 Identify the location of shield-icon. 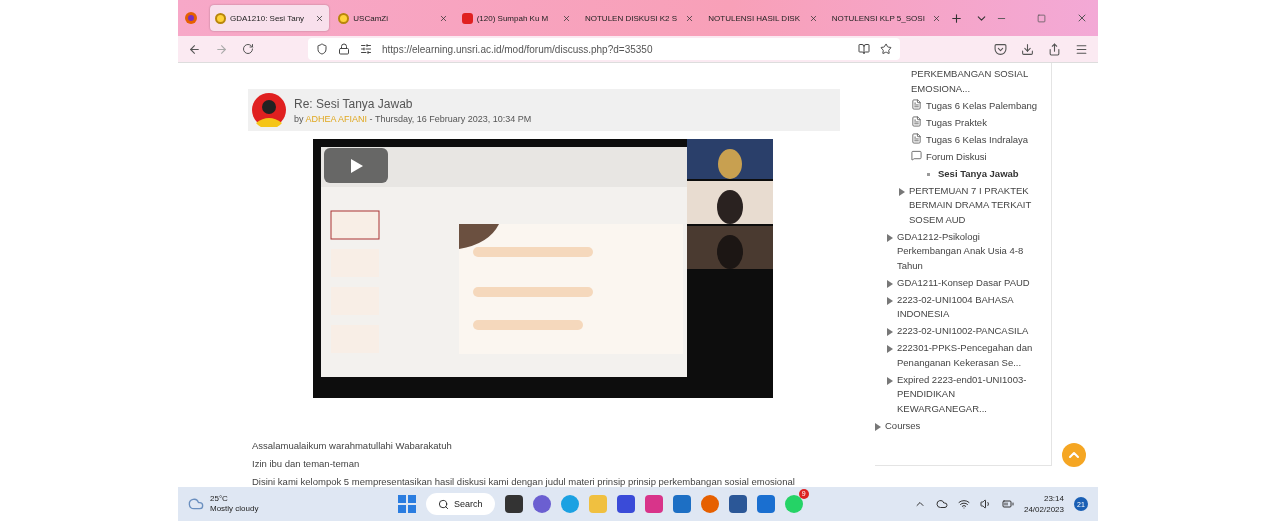
(322, 49).